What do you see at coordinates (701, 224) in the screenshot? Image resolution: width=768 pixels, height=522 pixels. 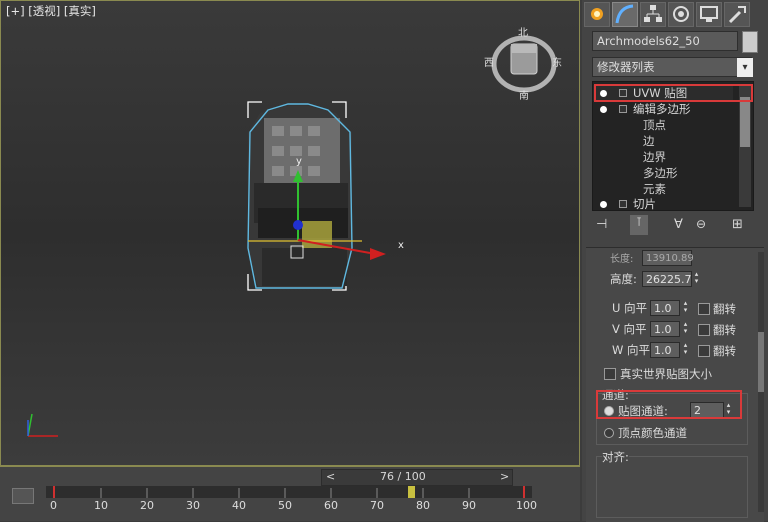 I see `remove-modifier-icon: ⊖` at bounding box center [701, 224].